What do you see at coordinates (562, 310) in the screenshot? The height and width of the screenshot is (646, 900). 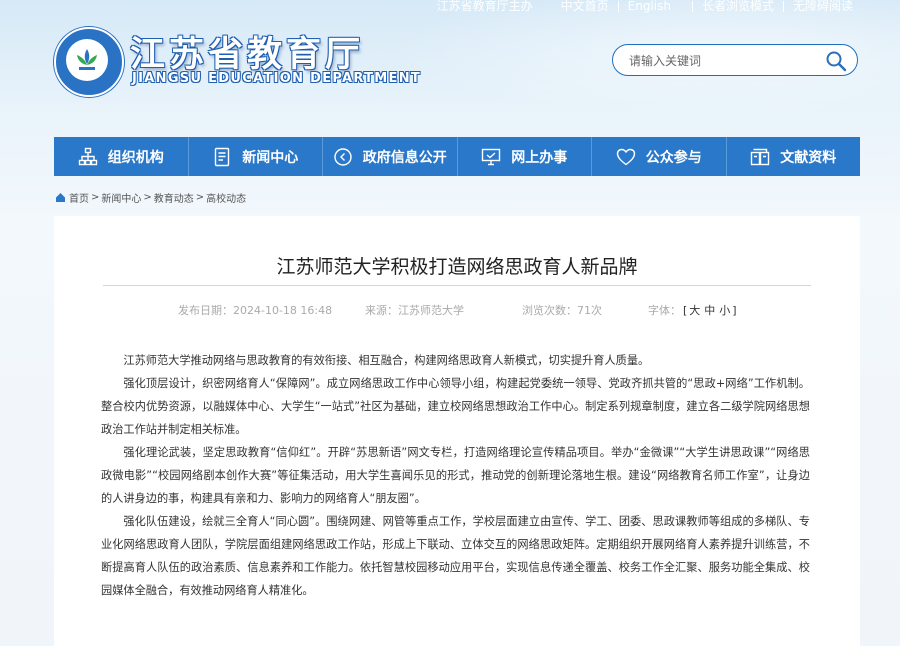 I see `view-count: 浏览次数：71次` at bounding box center [562, 310].